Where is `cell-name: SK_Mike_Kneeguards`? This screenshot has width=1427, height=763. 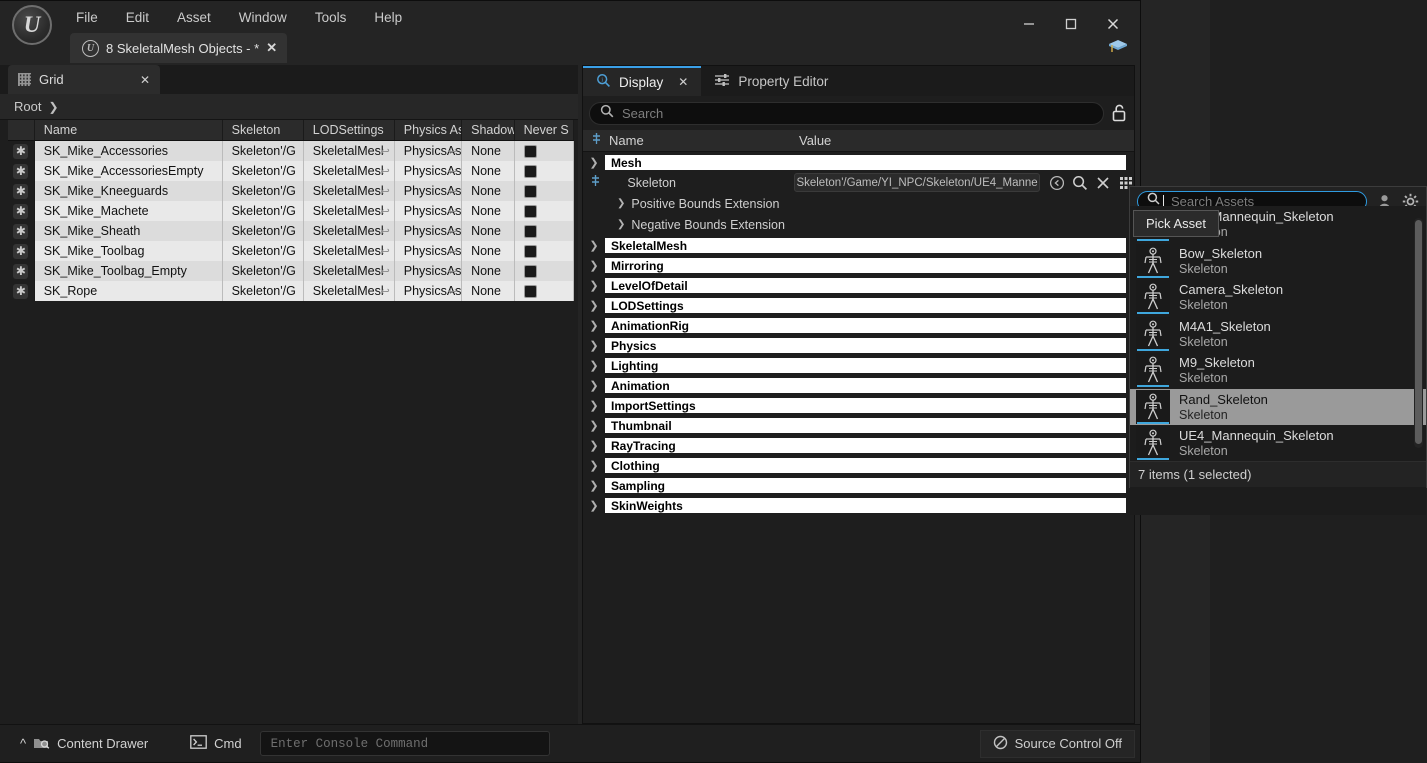
cell-name: SK_Mike_Kneeguards is located at coordinates (129, 191).